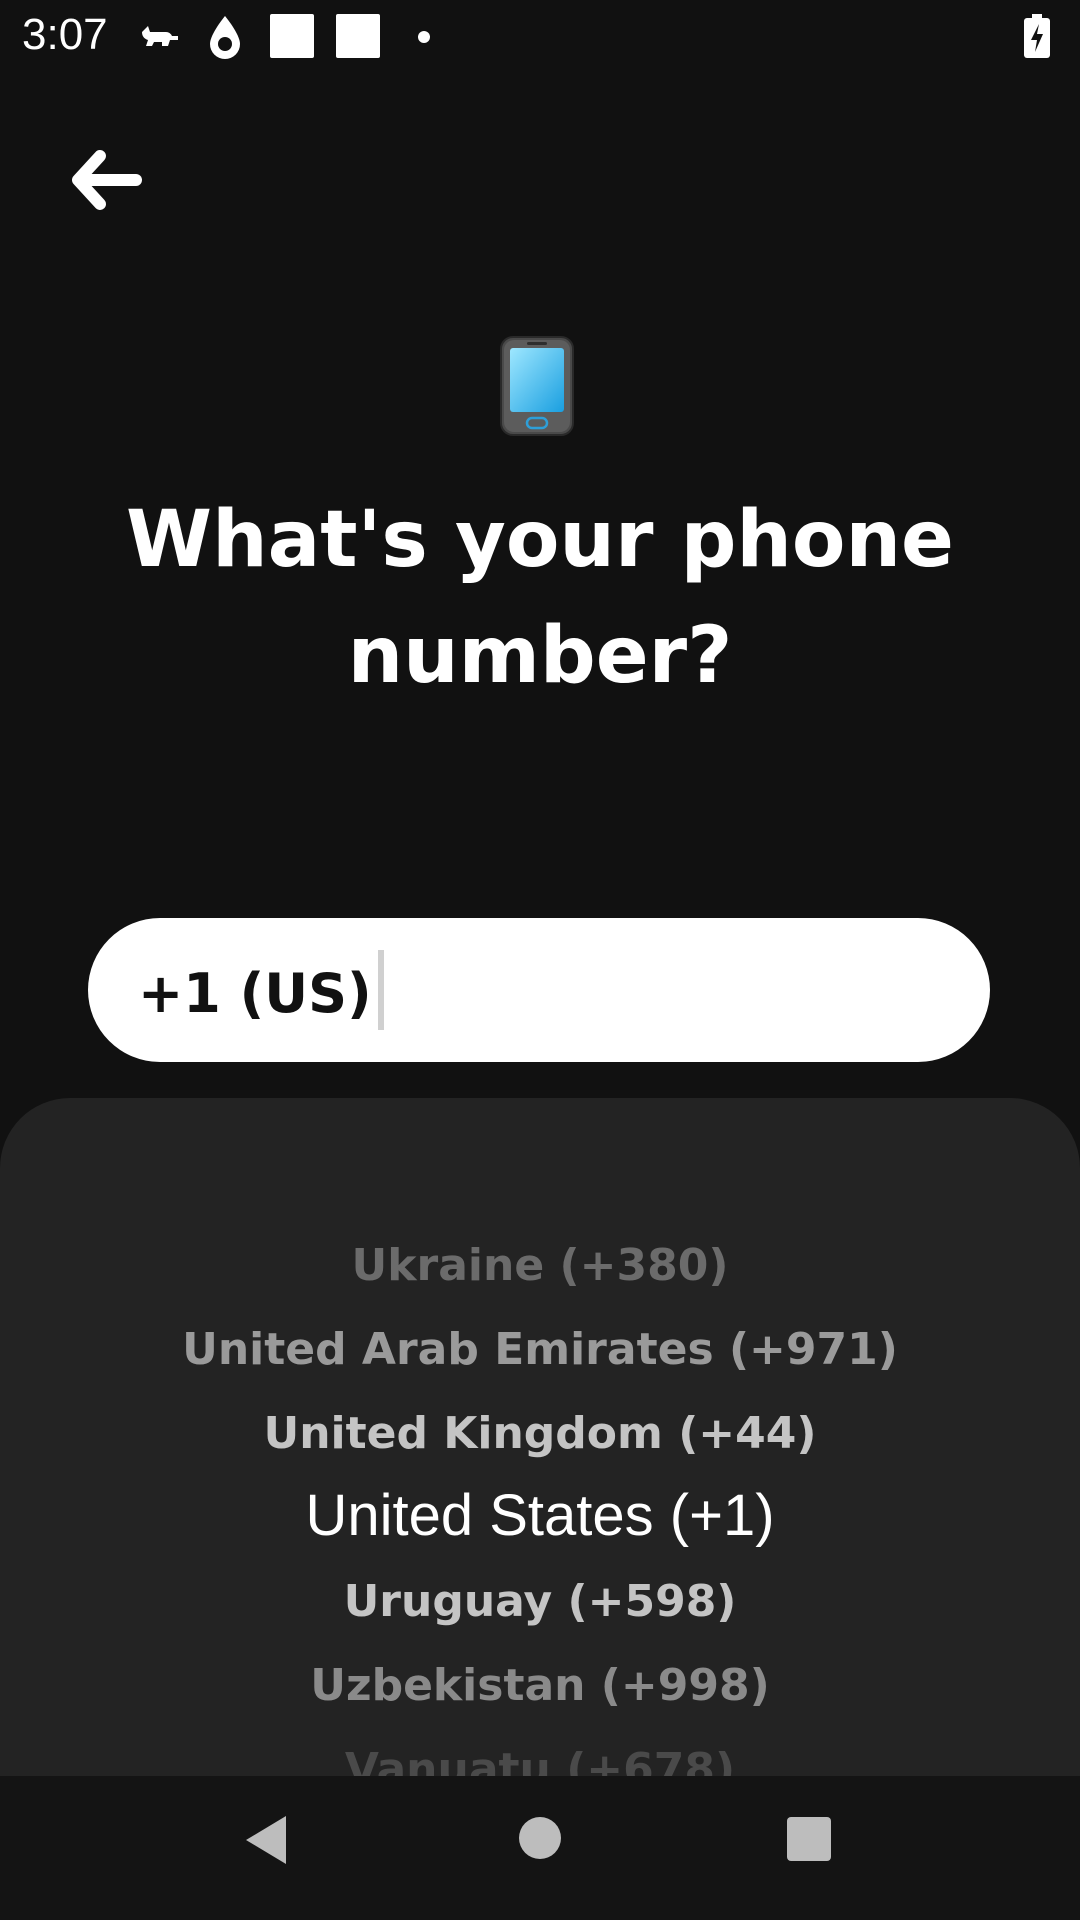  I want to click on system-nav-bar, so click(540, 1848).